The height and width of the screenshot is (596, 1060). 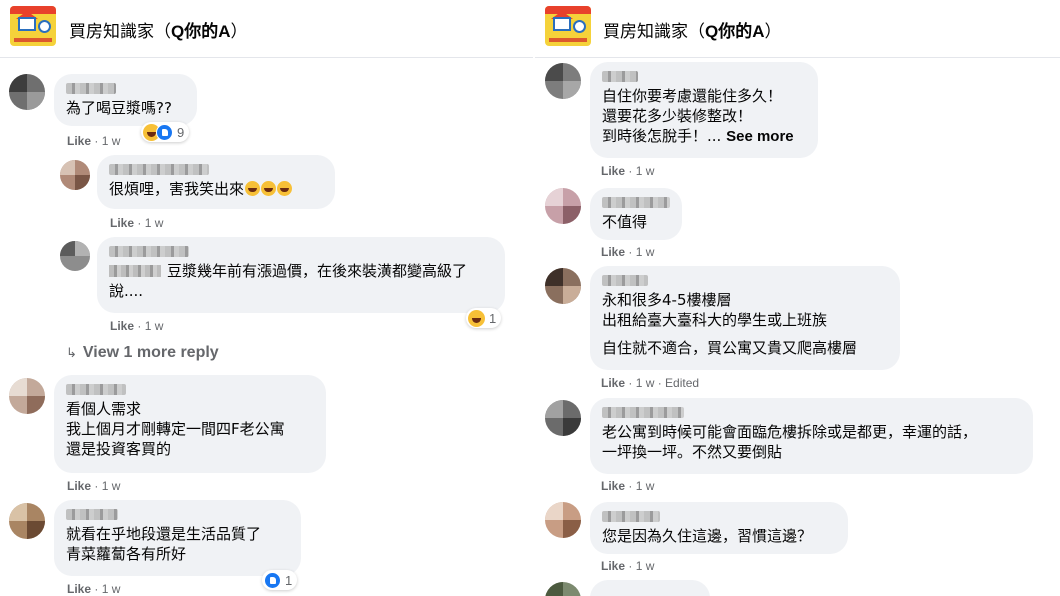 I want to click on comment-bubble: 看個人需求 我上個月才剛轉定一間四F老公寓 還是投資客買的, so click(x=190, y=424).